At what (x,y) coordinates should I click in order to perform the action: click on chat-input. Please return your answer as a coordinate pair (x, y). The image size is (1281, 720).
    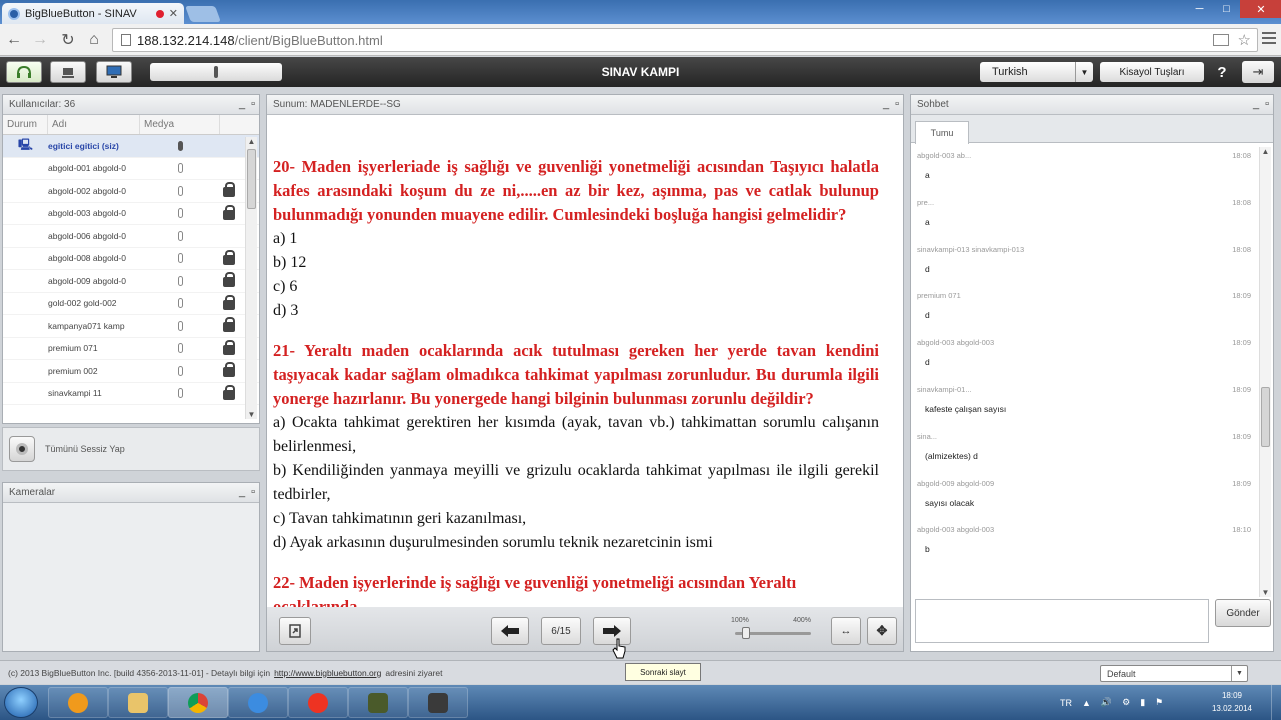
    Looking at the image, I should click on (1062, 621).